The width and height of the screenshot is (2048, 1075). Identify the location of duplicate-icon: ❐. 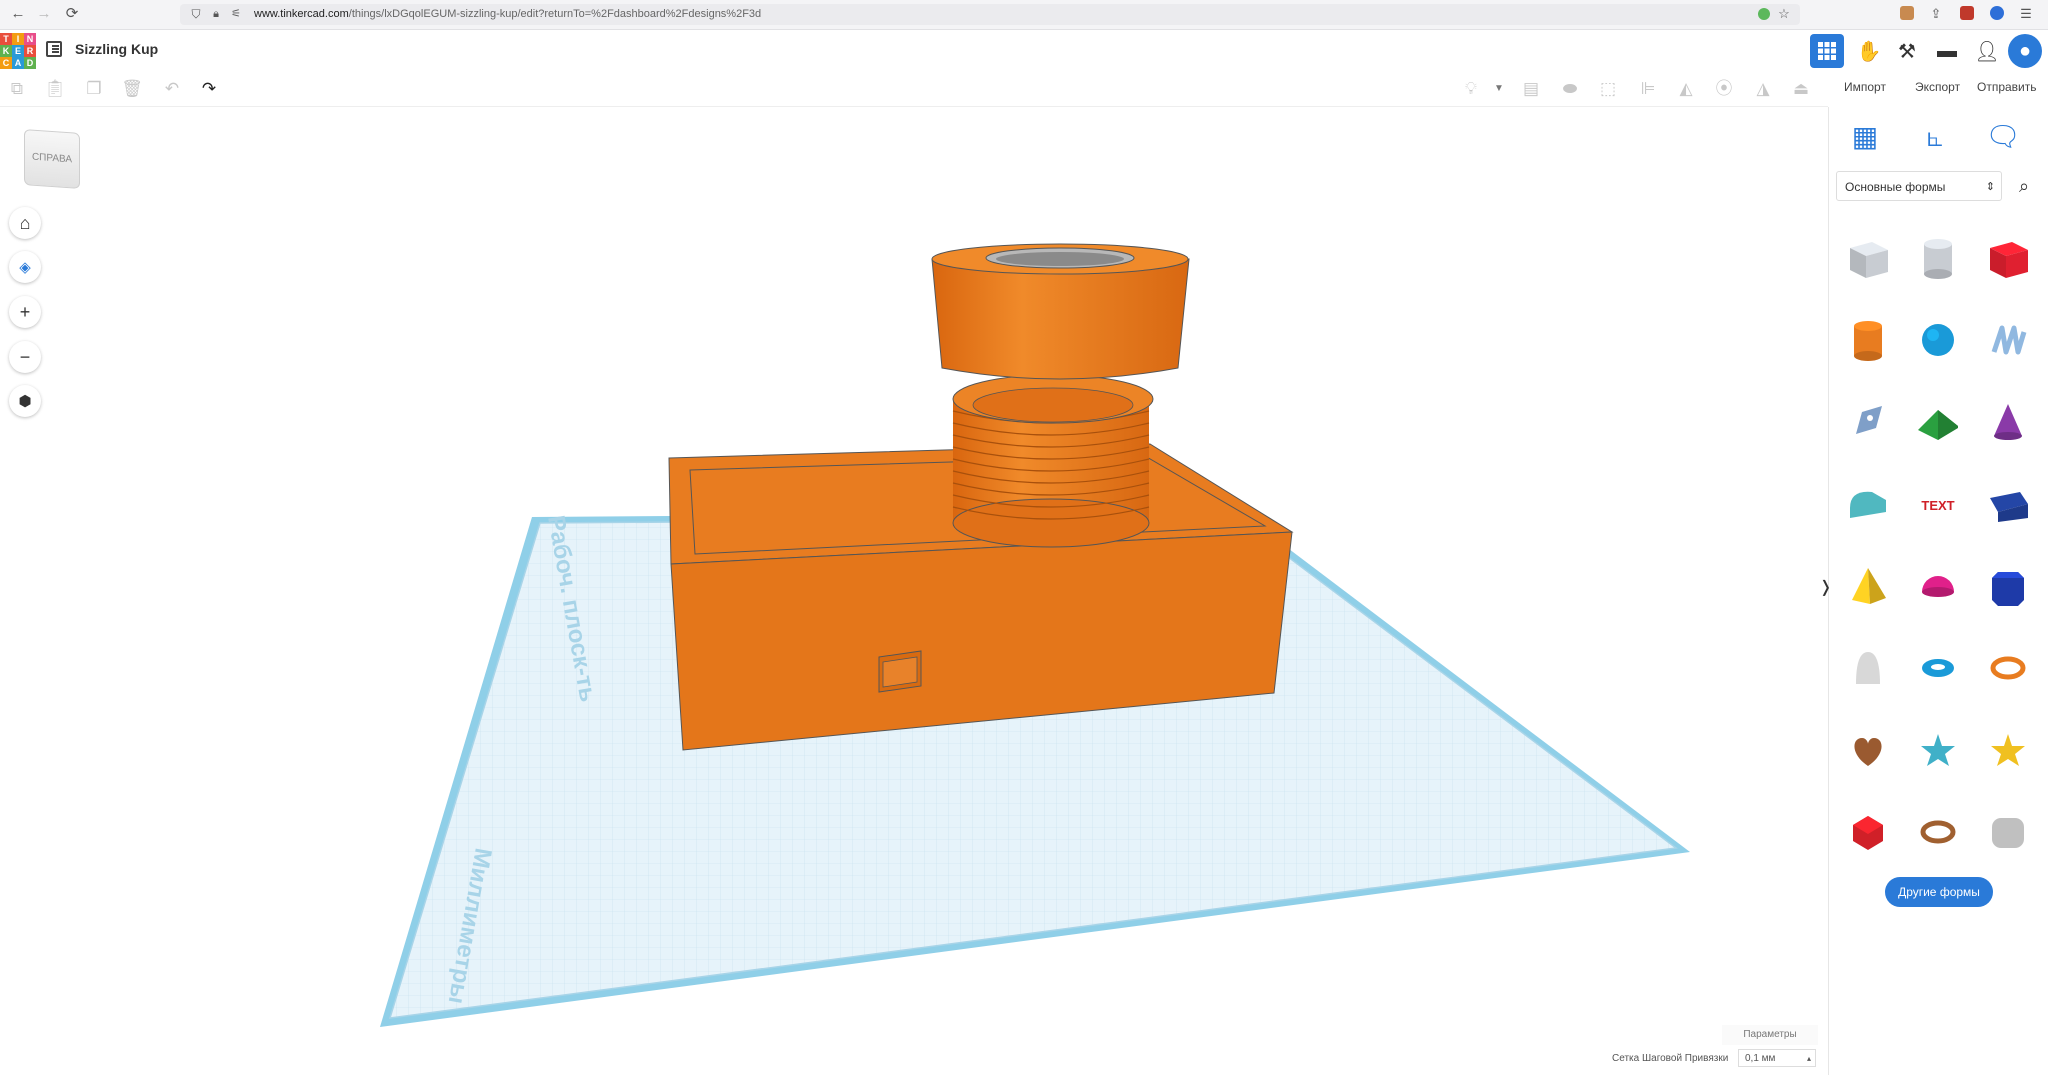
(94, 89).